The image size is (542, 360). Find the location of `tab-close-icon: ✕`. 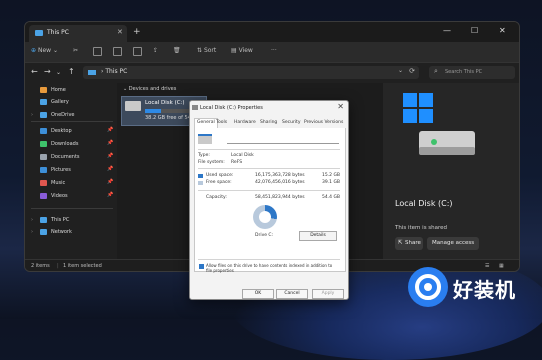

tab-close-icon: ✕ is located at coordinates (120, 32).